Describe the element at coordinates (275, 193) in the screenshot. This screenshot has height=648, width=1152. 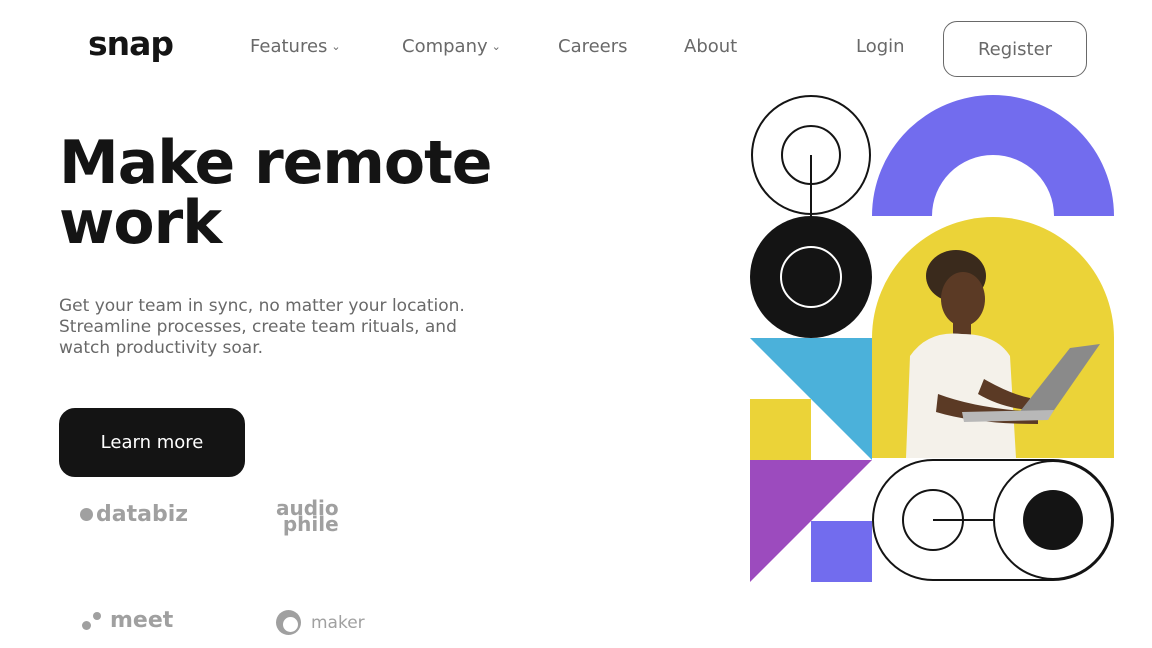
I see `hero-headline: Make remote work` at that location.